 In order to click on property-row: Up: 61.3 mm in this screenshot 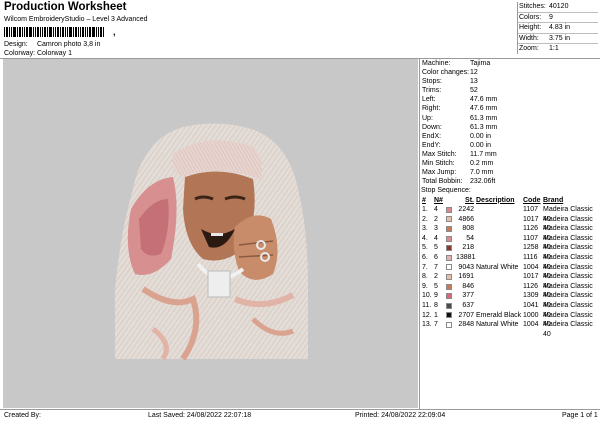, I will do `click(509, 118)`.